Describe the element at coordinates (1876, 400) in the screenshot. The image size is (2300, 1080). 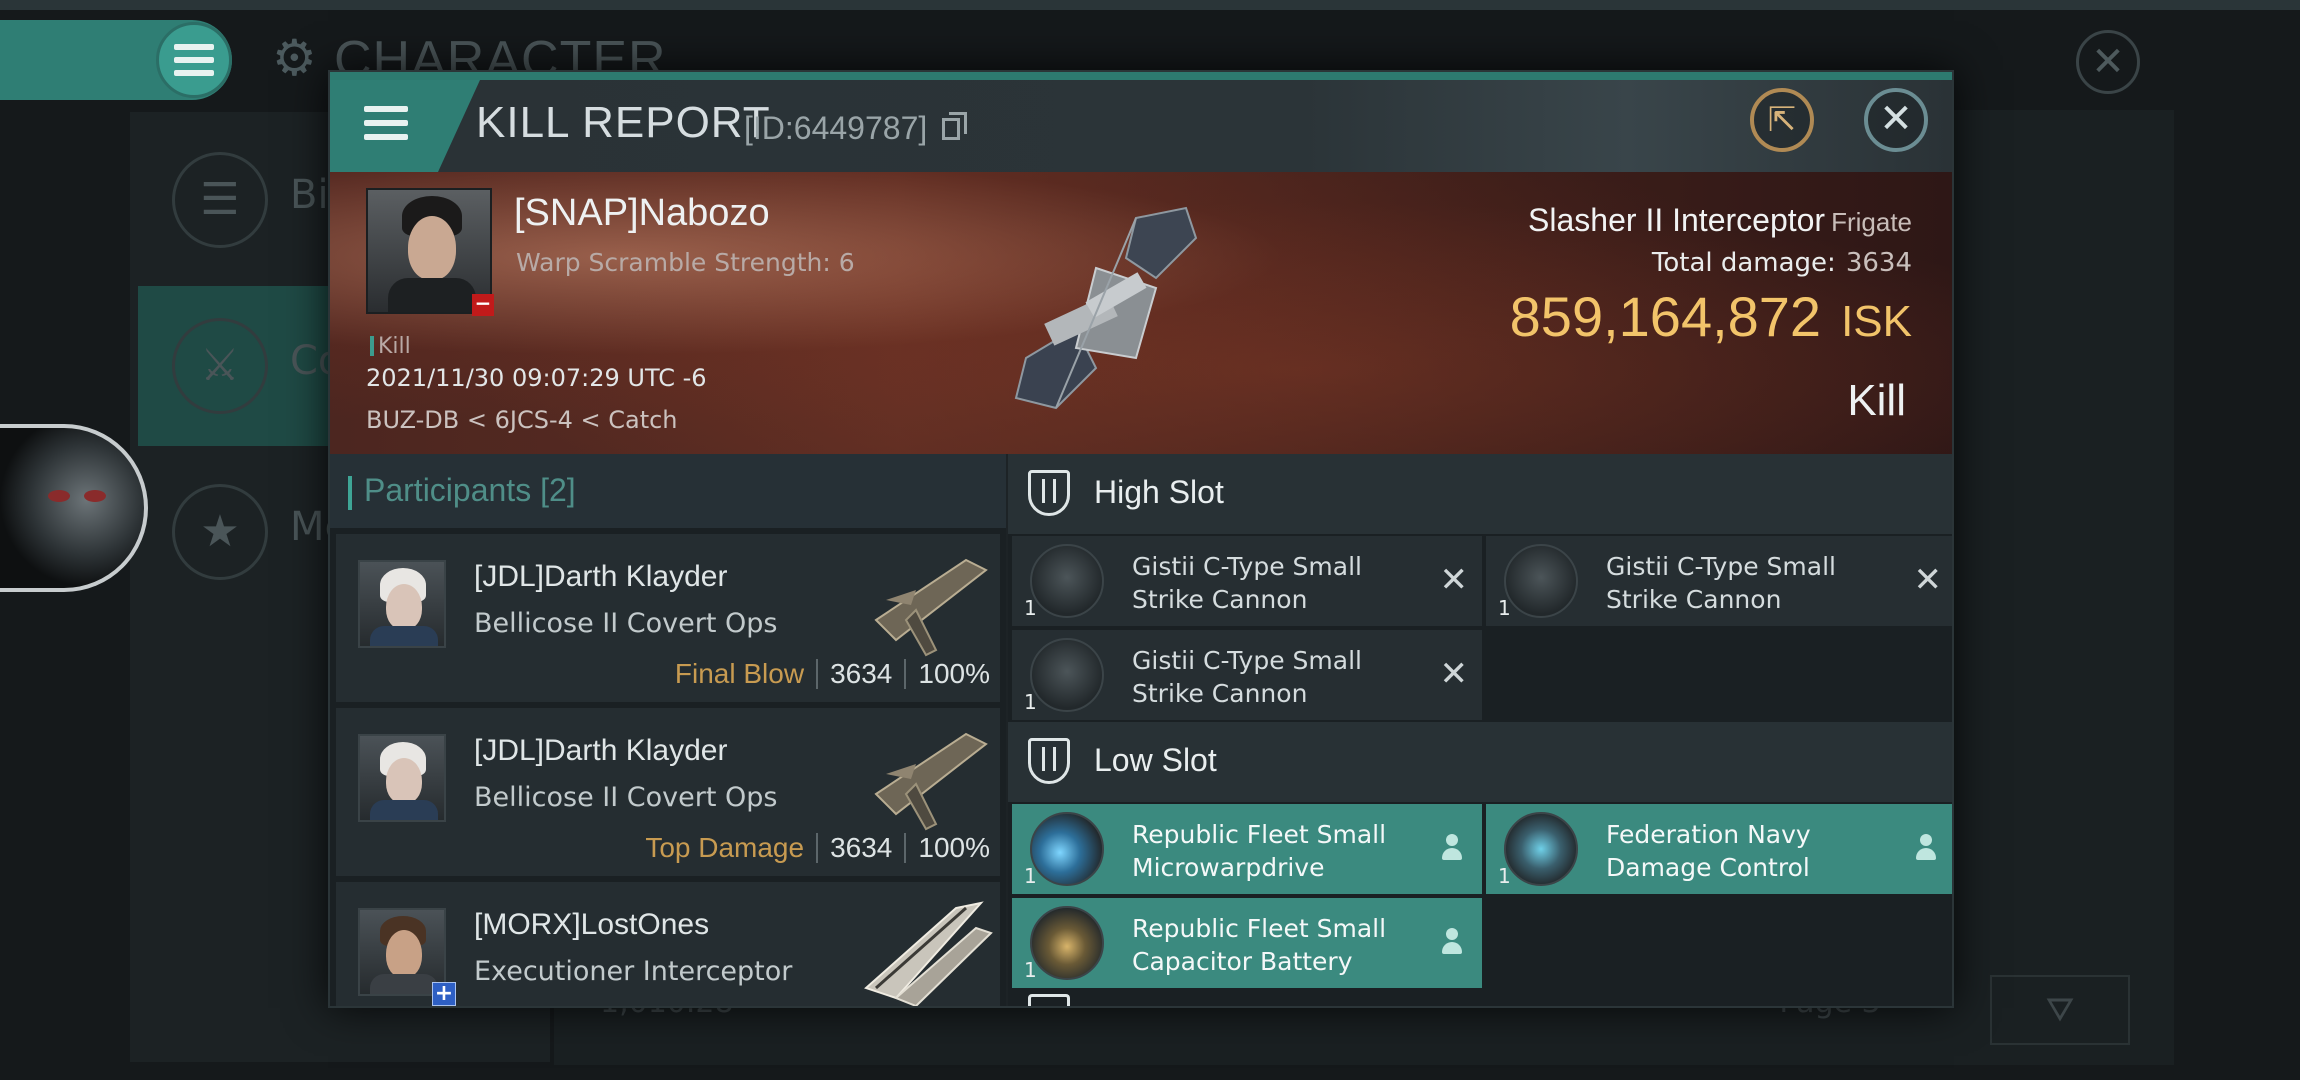
I see `outcome-label: Kill` at that location.